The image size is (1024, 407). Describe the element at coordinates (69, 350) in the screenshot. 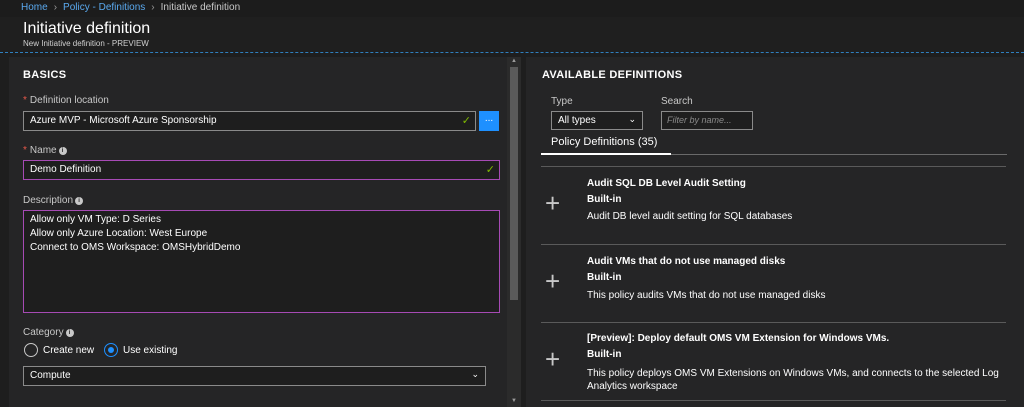

I see `radio-create-new-label: Create new` at that location.